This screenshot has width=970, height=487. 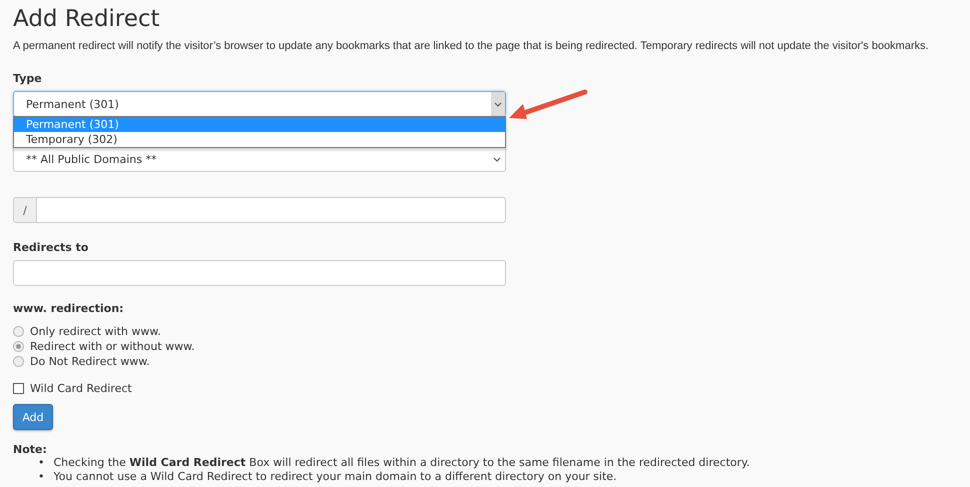 What do you see at coordinates (28, 78) in the screenshot?
I see `type-label: Type` at bounding box center [28, 78].